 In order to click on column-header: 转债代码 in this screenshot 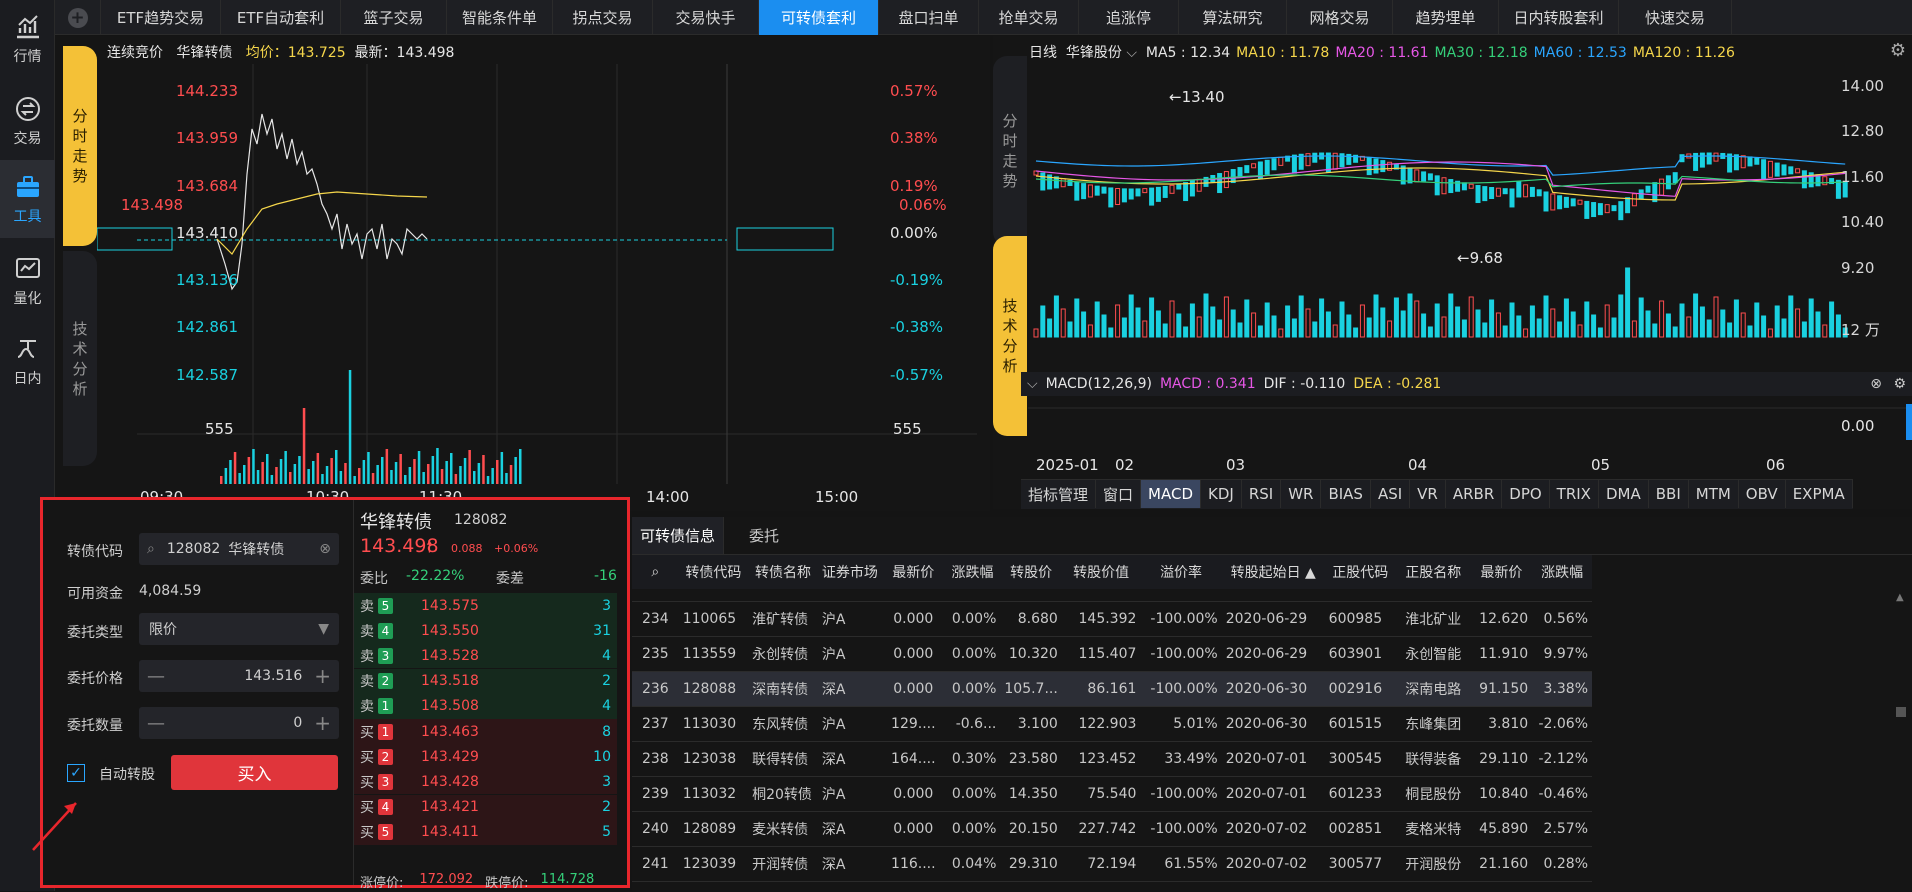, I will do `click(713, 572)`.